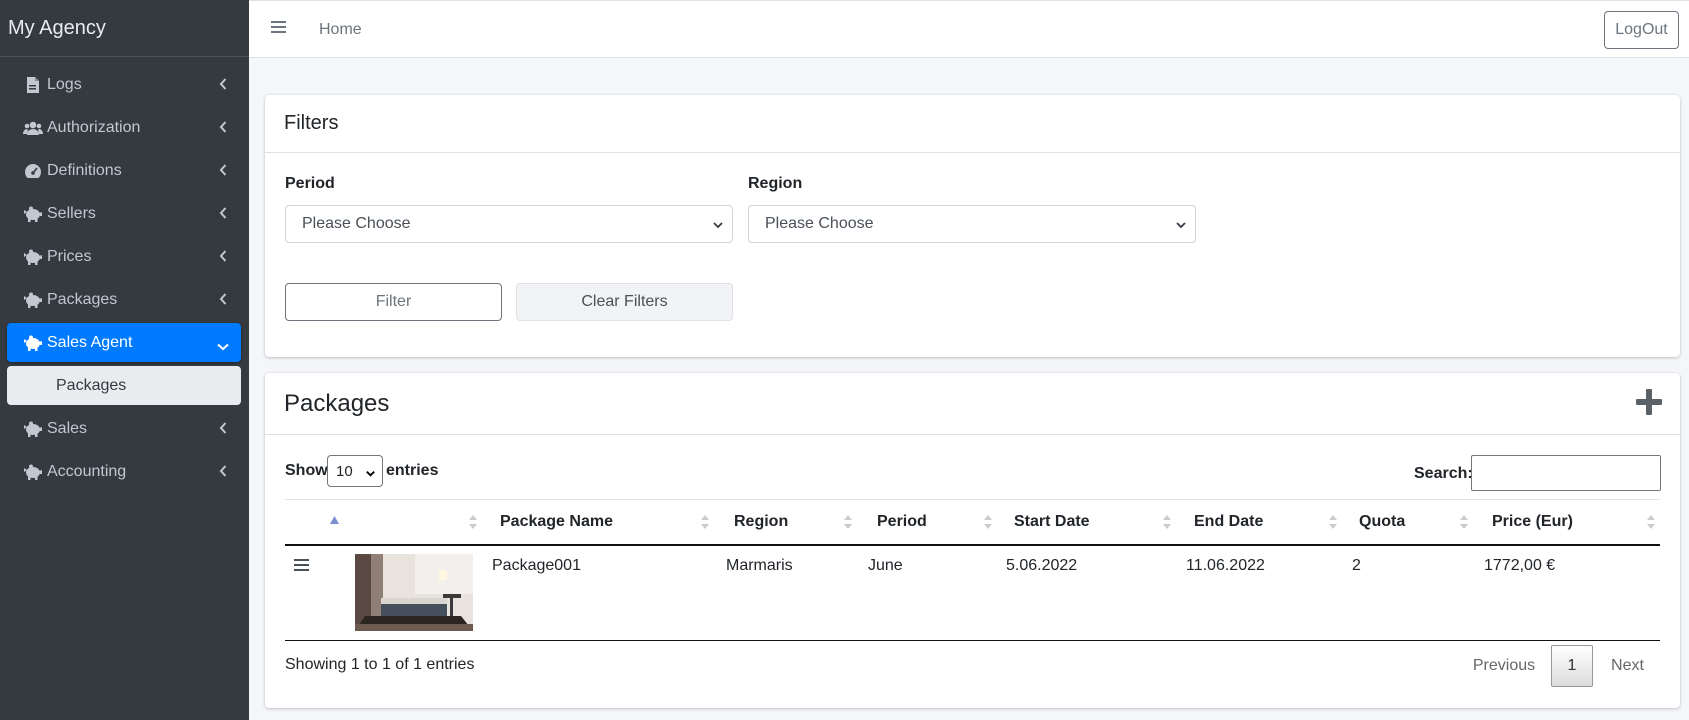  Describe the element at coordinates (761, 522) in the screenshot. I see `column-header-region: Region` at that location.